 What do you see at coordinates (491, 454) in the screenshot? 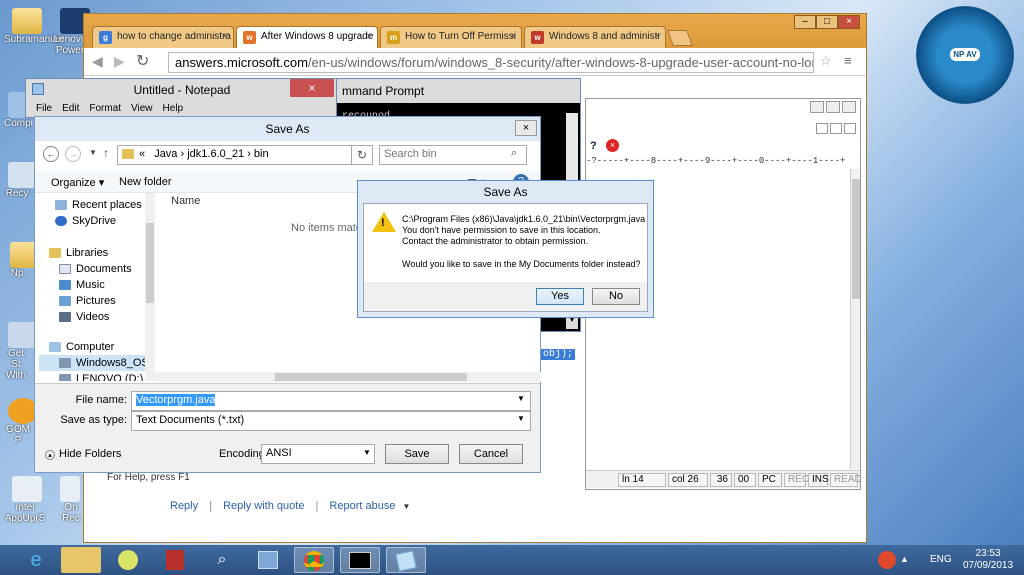
I see `cancel-button: Cancel` at bounding box center [491, 454].